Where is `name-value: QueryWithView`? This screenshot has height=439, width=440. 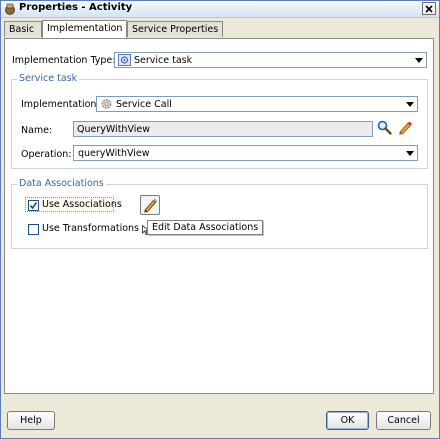 name-value: QueryWithView is located at coordinates (113, 129).